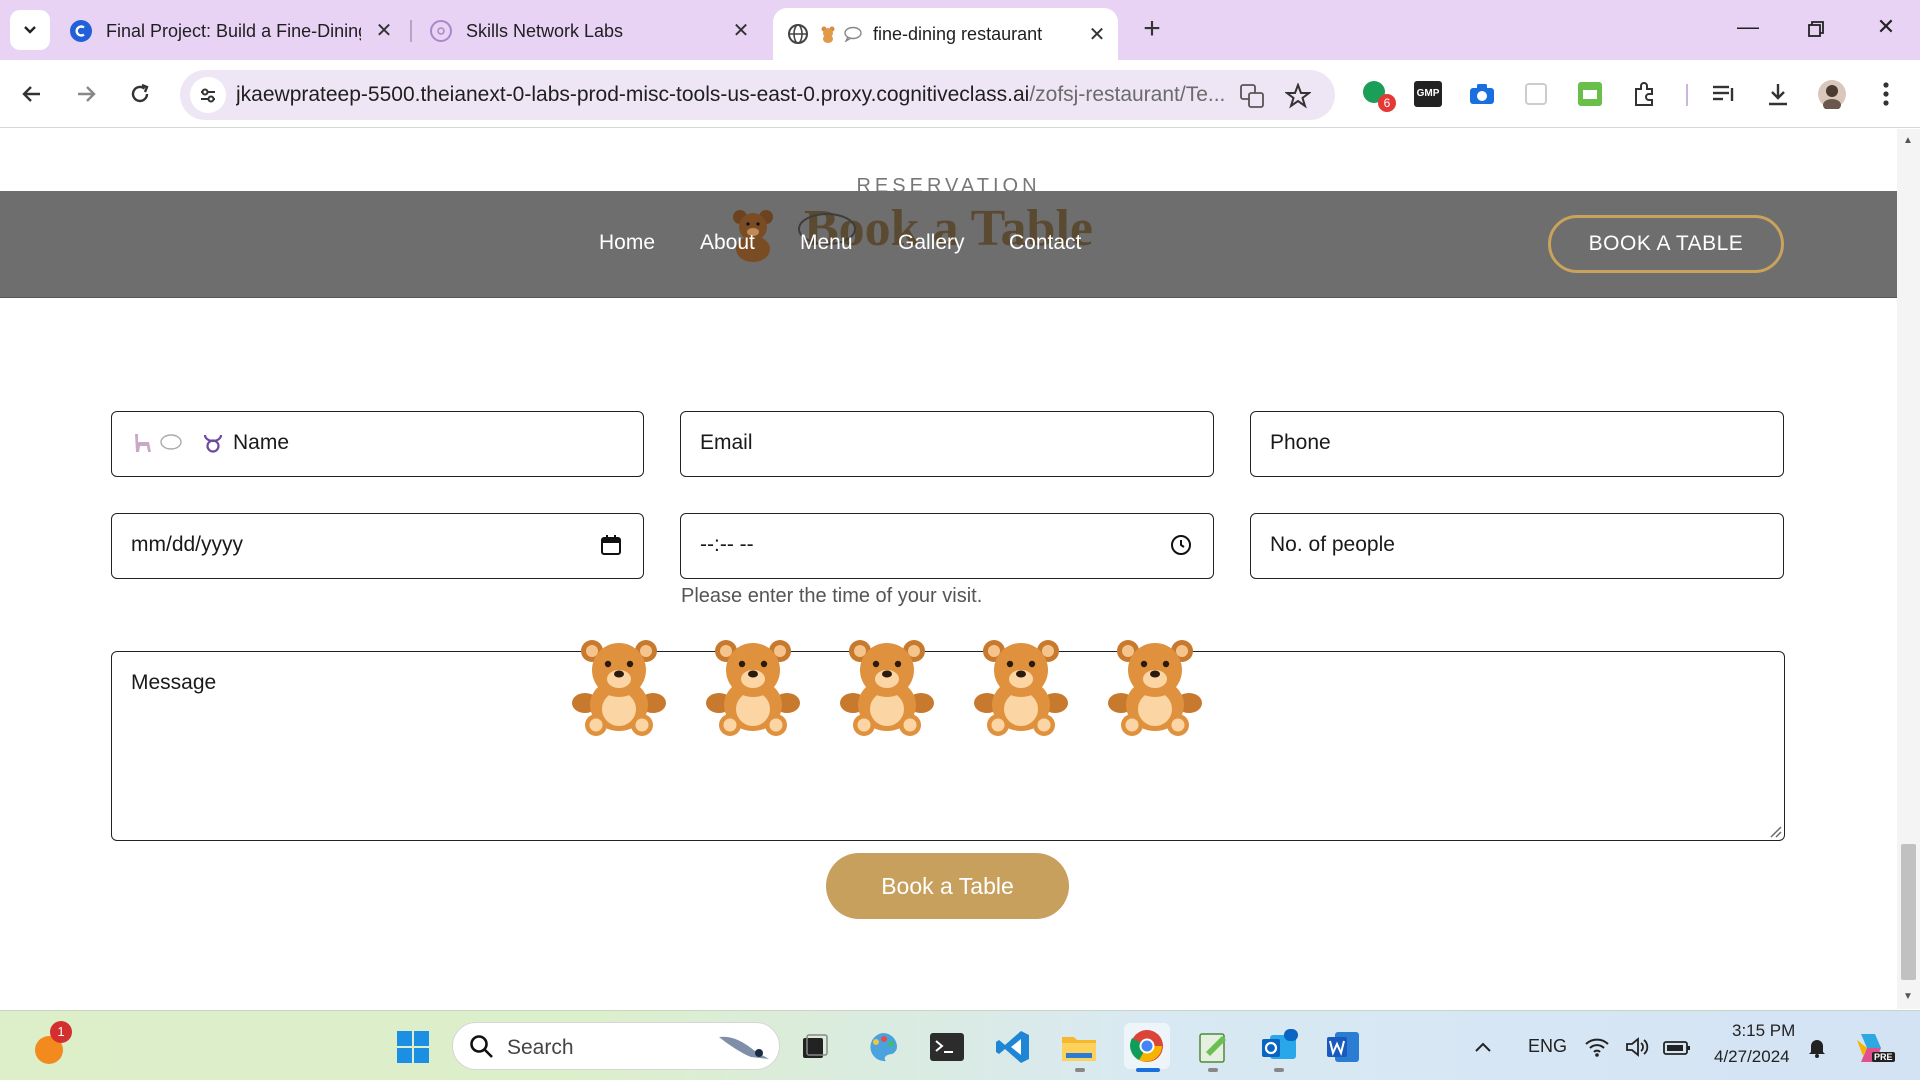  Describe the element at coordinates (616, 1046) in the screenshot. I see `taskbar-search-box: Search` at that location.